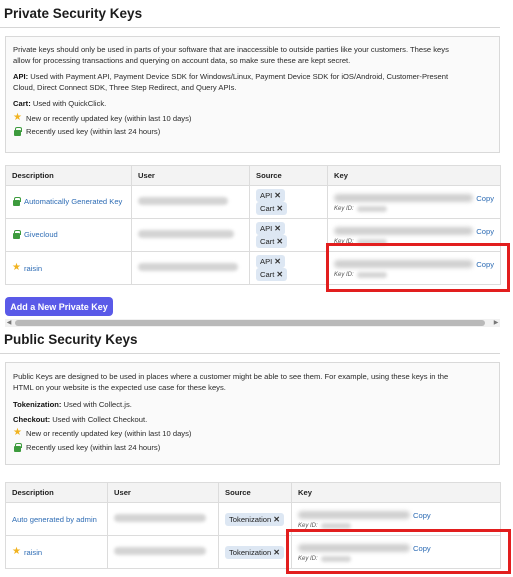 This screenshot has height=577, width=513. Describe the element at coordinates (250, 353) in the screenshot. I see `public-title-divider` at that location.